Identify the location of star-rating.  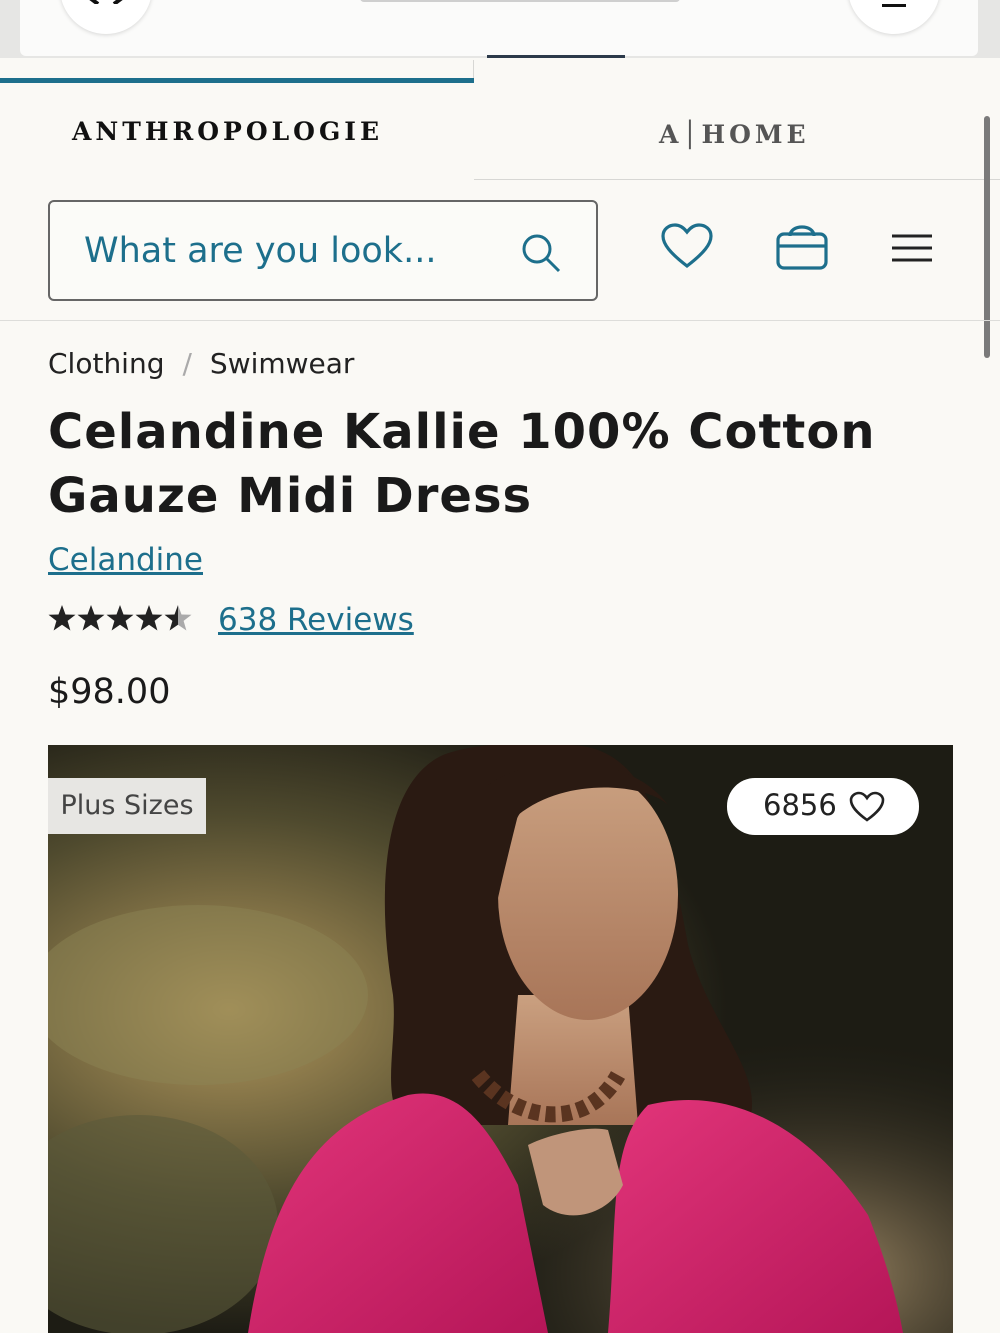
(123, 622).